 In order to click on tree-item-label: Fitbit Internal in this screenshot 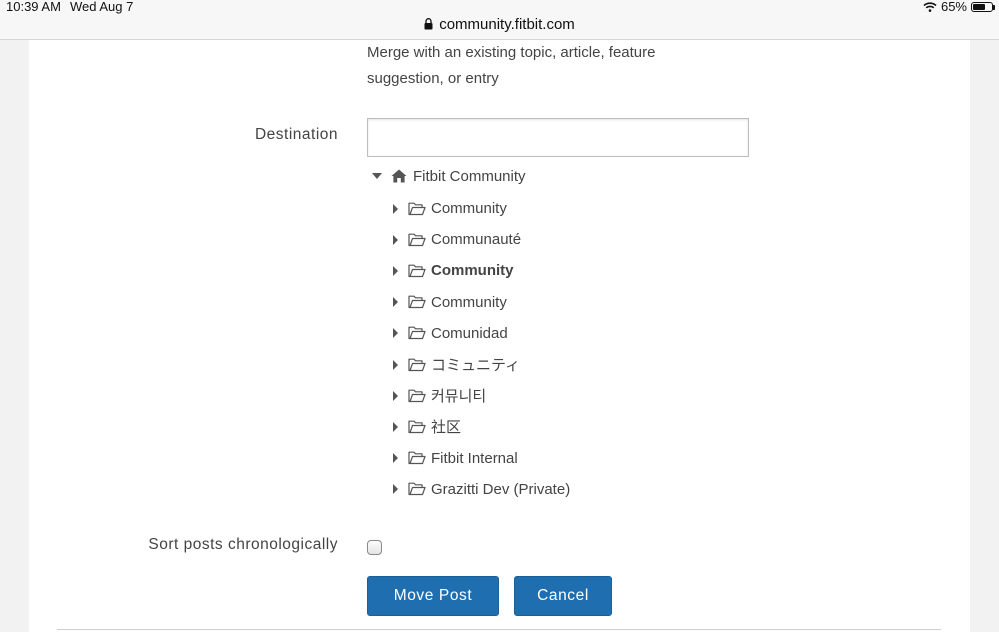, I will do `click(474, 458)`.